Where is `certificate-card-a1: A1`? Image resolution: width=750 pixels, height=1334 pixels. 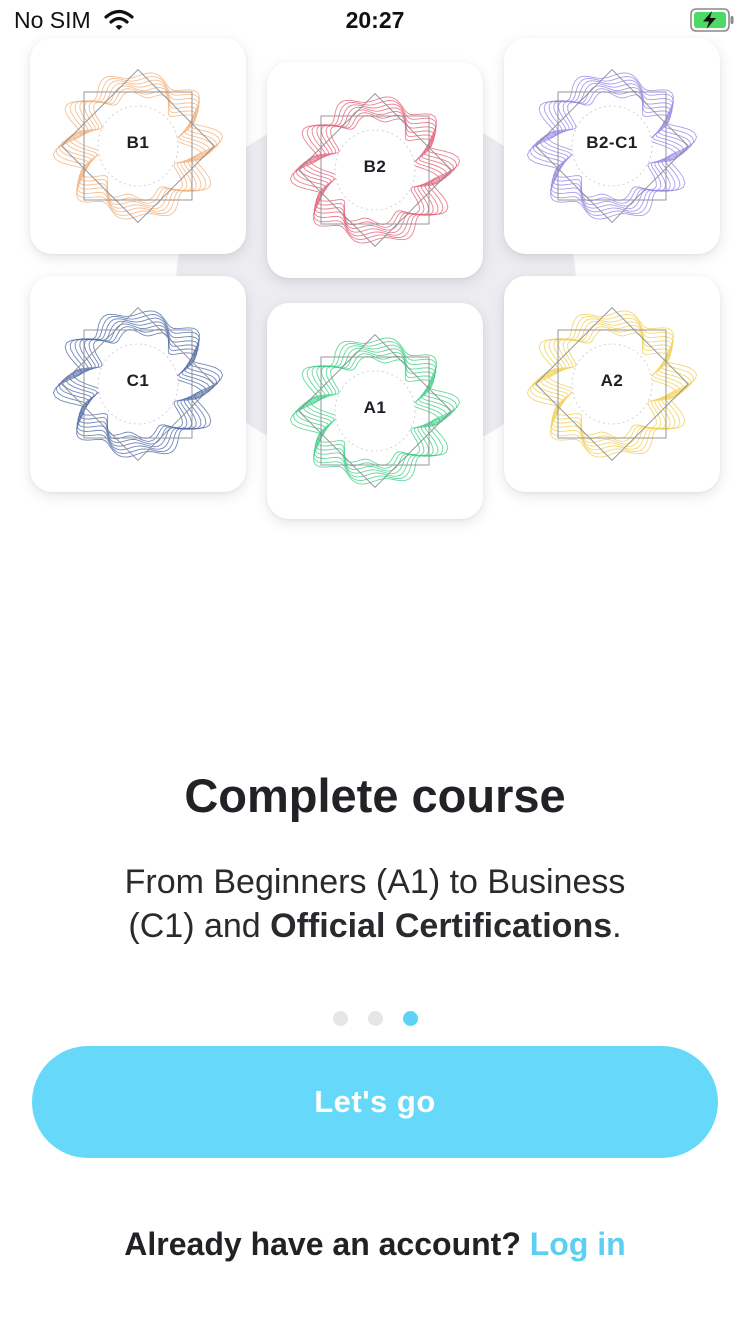 certificate-card-a1: A1 is located at coordinates (375, 411).